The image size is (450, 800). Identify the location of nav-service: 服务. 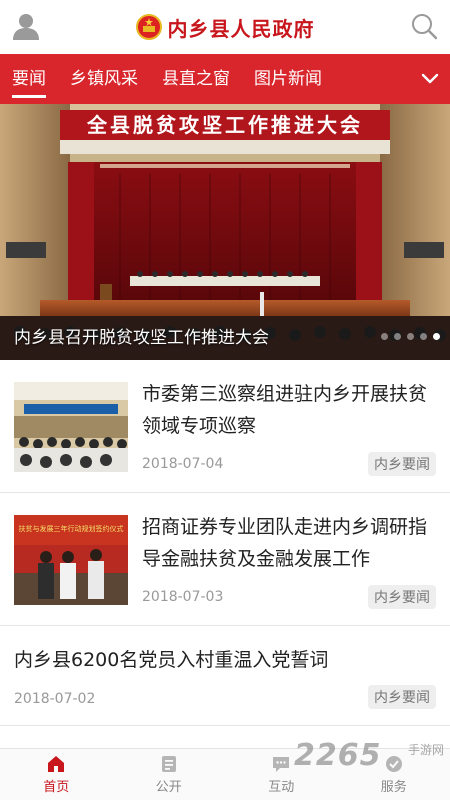
(394, 774).